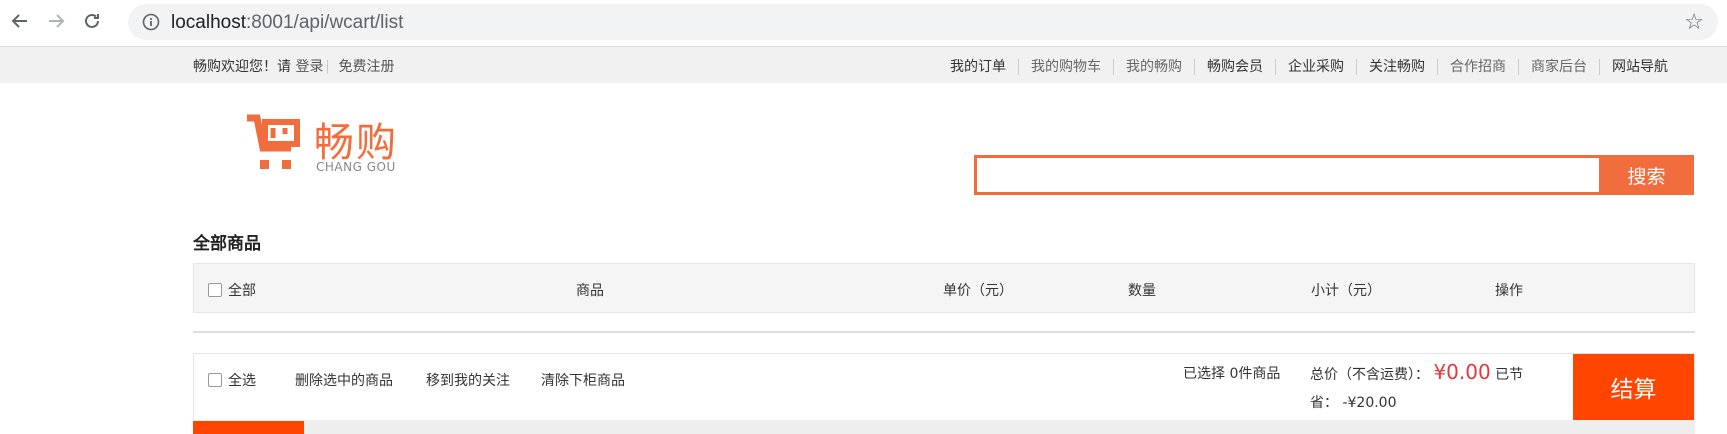 This screenshot has height=434, width=1727. I want to click on selected-count: 已选择 0件商品, so click(1232, 374).